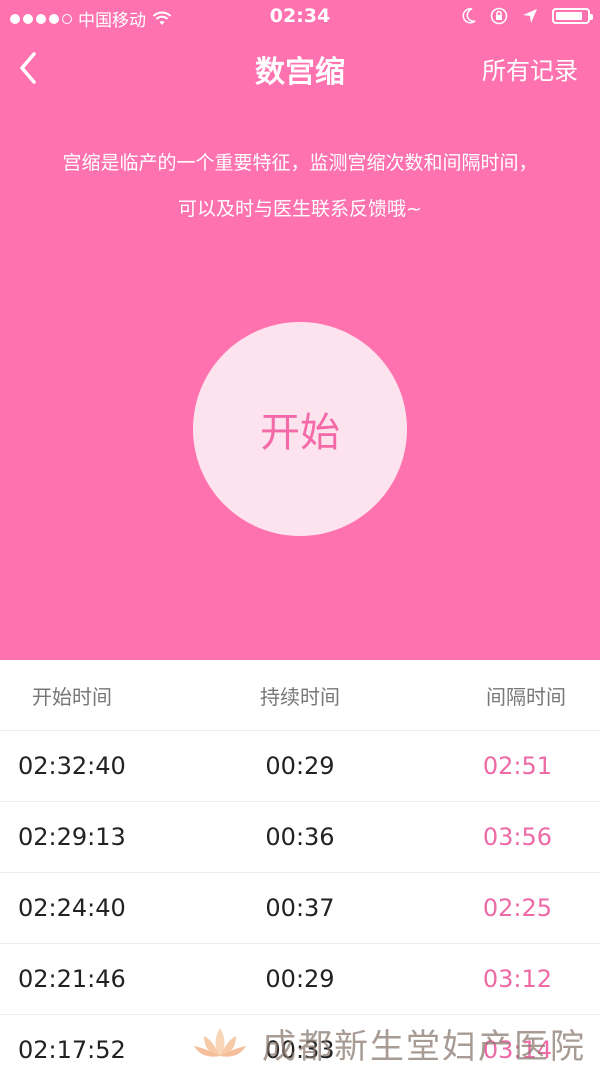 The height and width of the screenshot is (1067, 600). What do you see at coordinates (300, 17) in the screenshot?
I see `status-bar: 中国移动 02:34` at bounding box center [300, 17].